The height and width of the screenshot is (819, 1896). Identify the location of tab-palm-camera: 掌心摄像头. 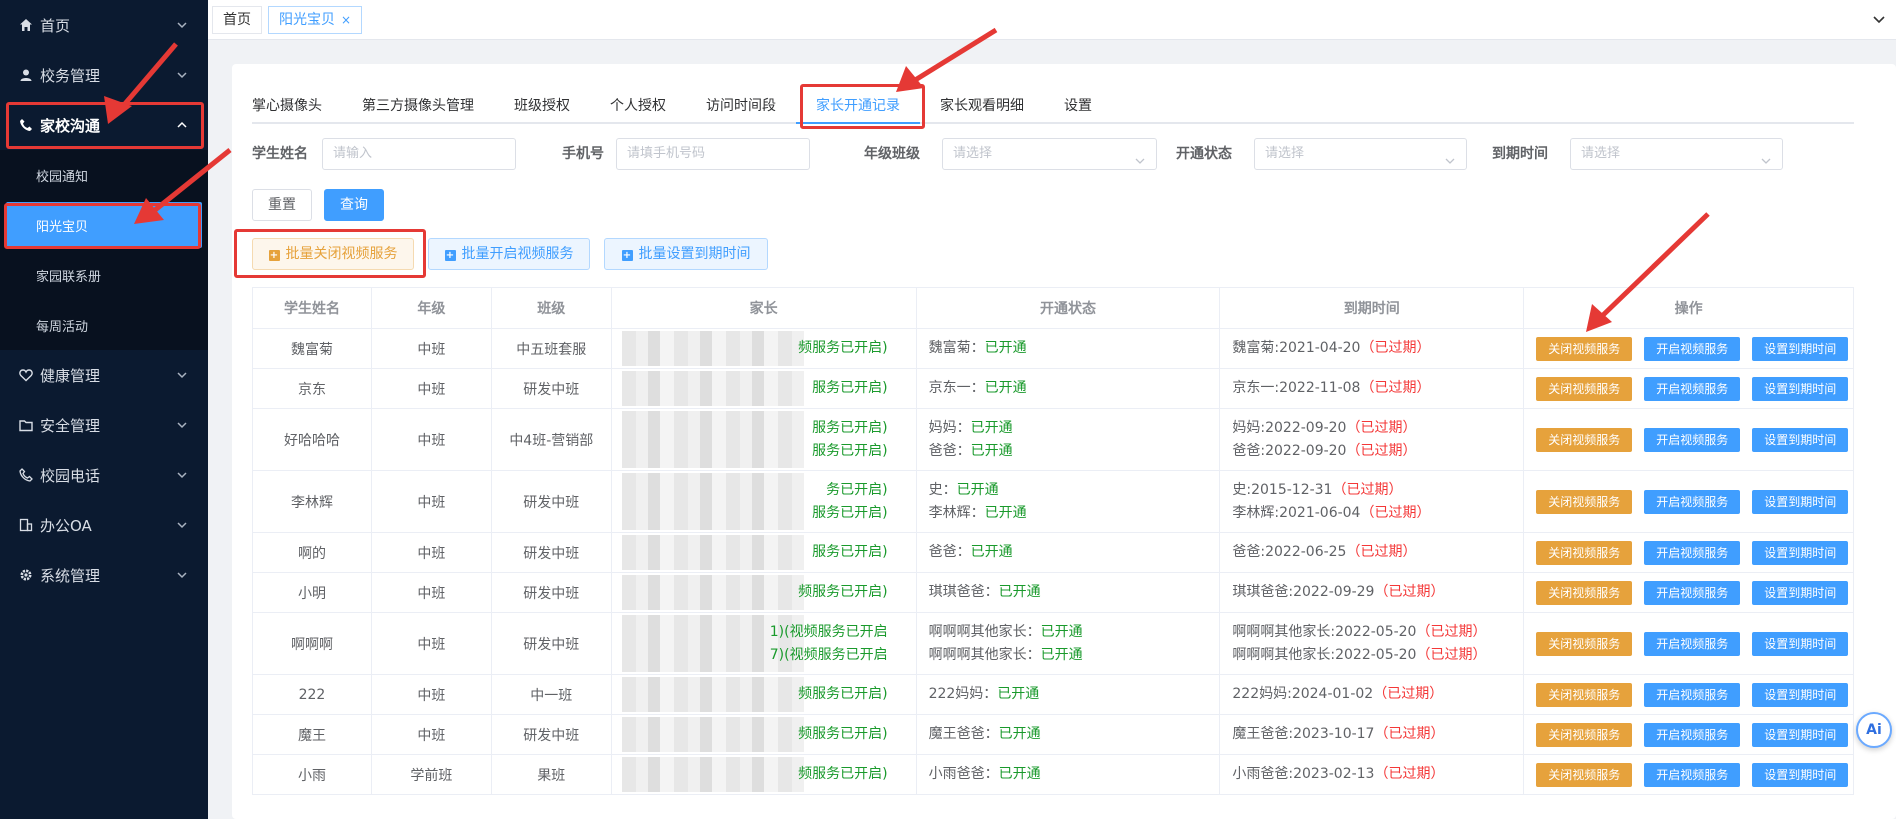
(297, 106).